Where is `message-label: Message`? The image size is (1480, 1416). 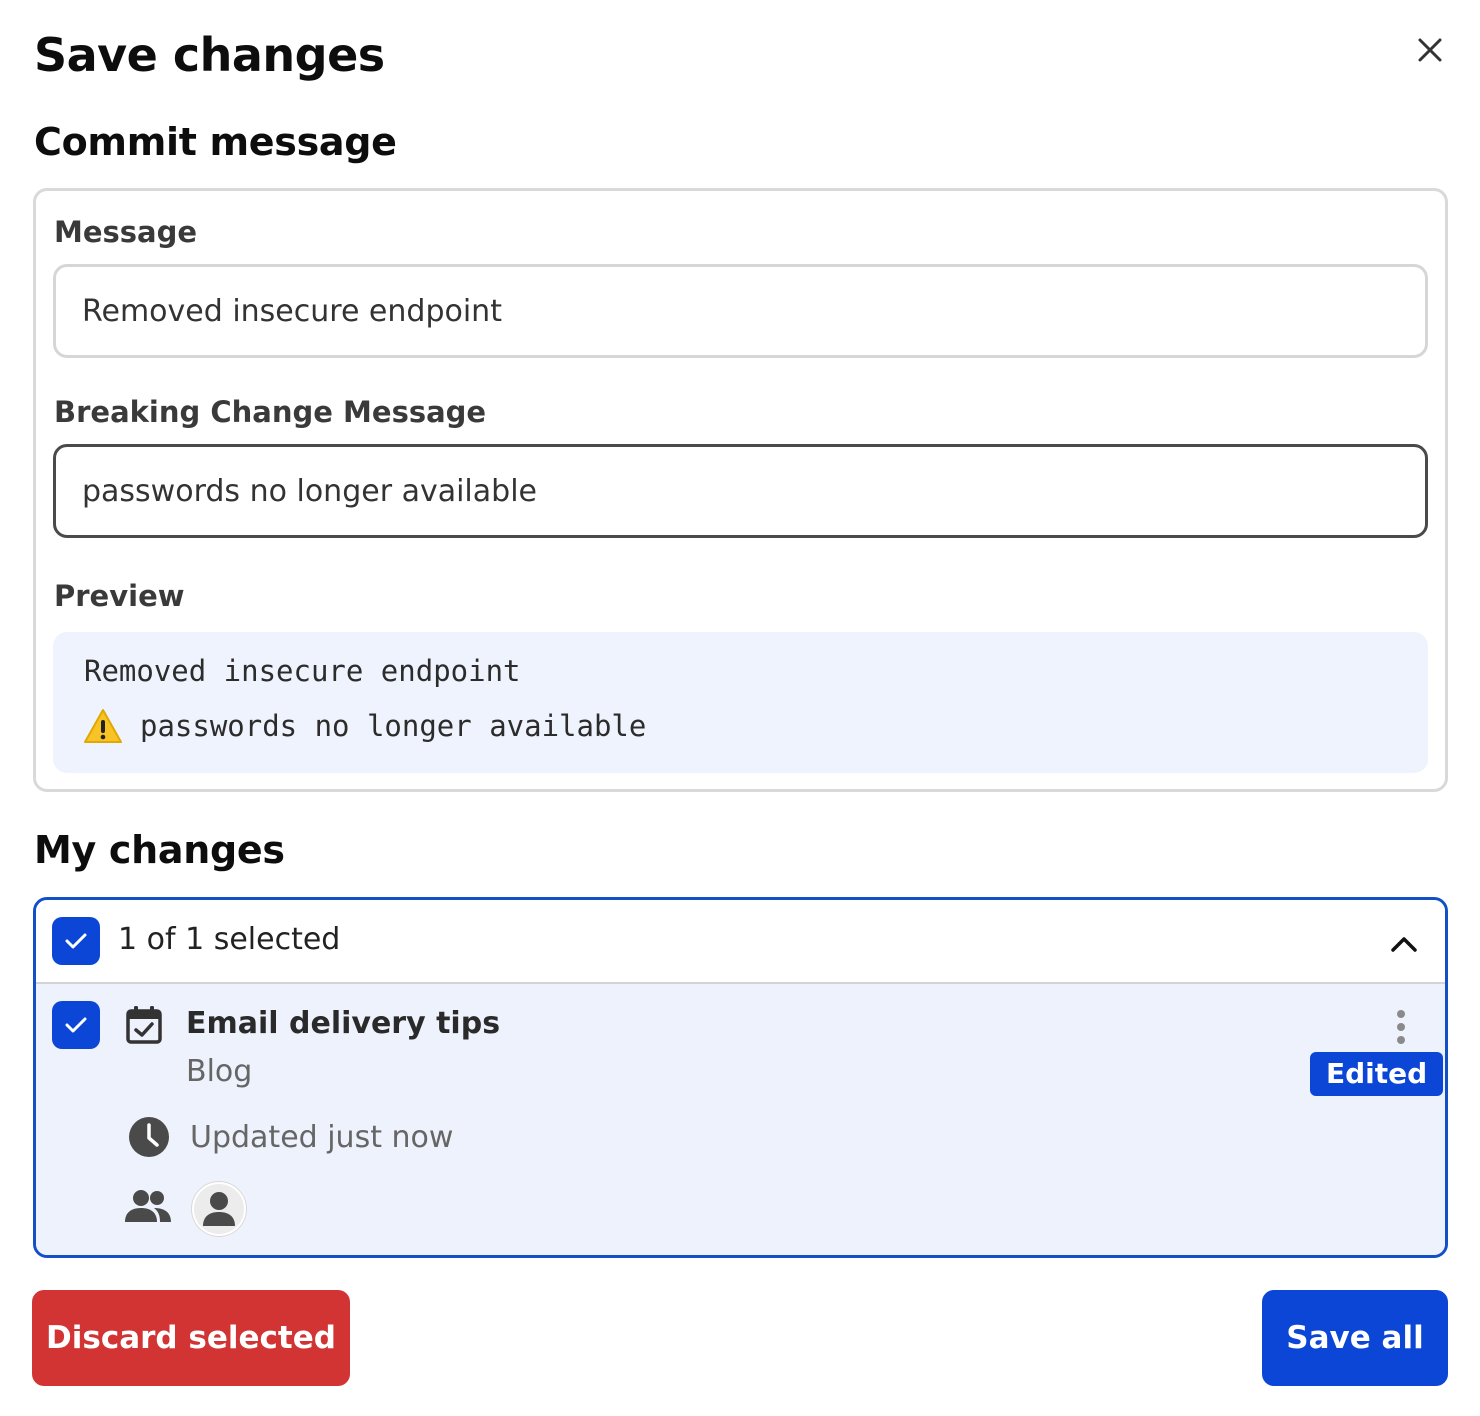 message-label: Message is located at coordinates (126, 232).